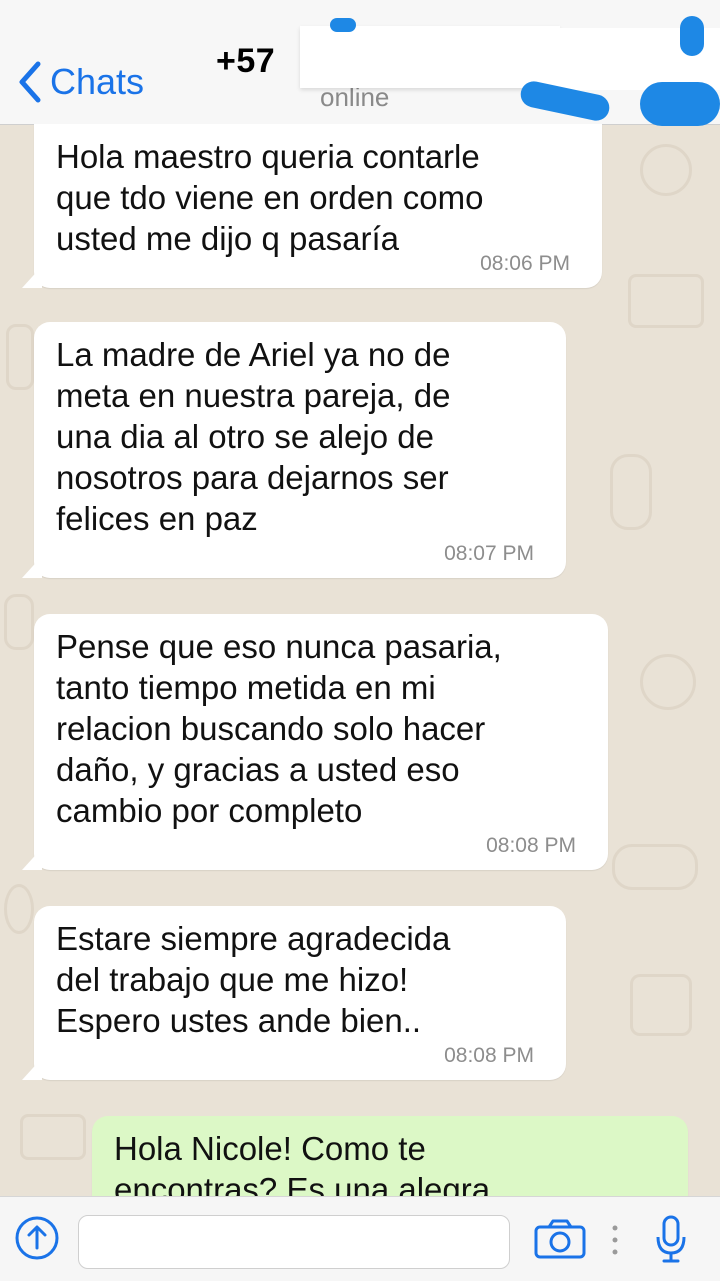 The width and height of the screenshot is (720, 1281). Describe the element at coordinates (430, 57) in the screenshot. I see `redaction-box` at that location.